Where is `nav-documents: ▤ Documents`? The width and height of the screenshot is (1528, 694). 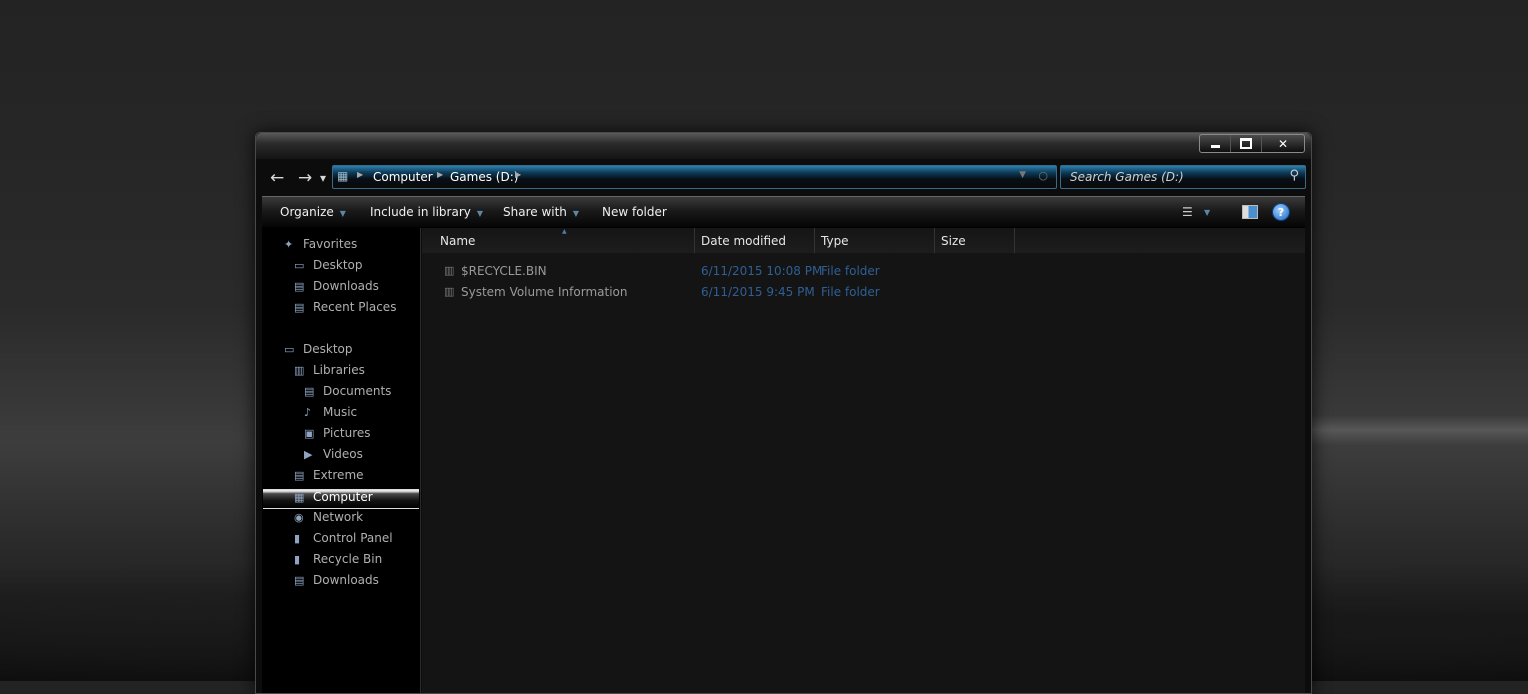
nav-documents: ▤ Documents is located at coordinates (347, 394).